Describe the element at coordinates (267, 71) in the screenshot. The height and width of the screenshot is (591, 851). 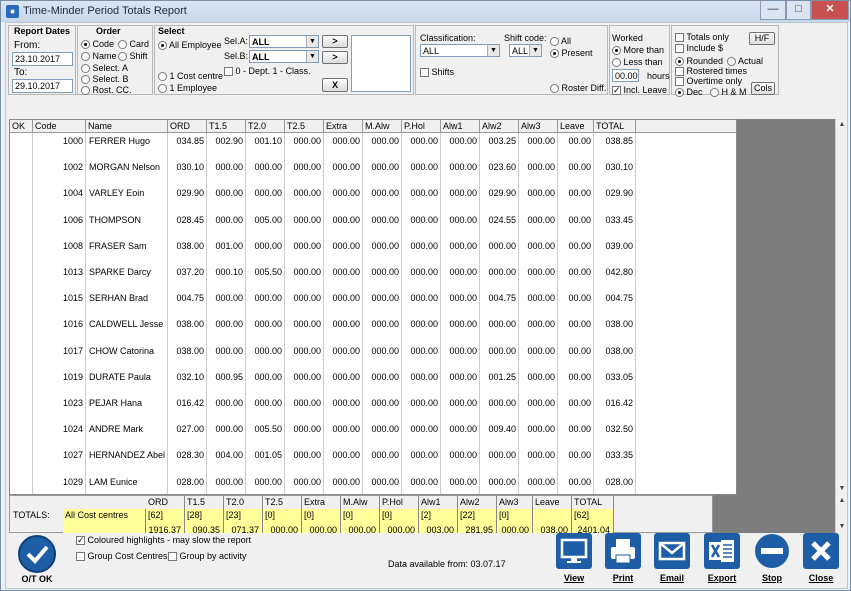
I see `dept-class-checkbox: 0 - Dept. 1 - Class.` at that location.